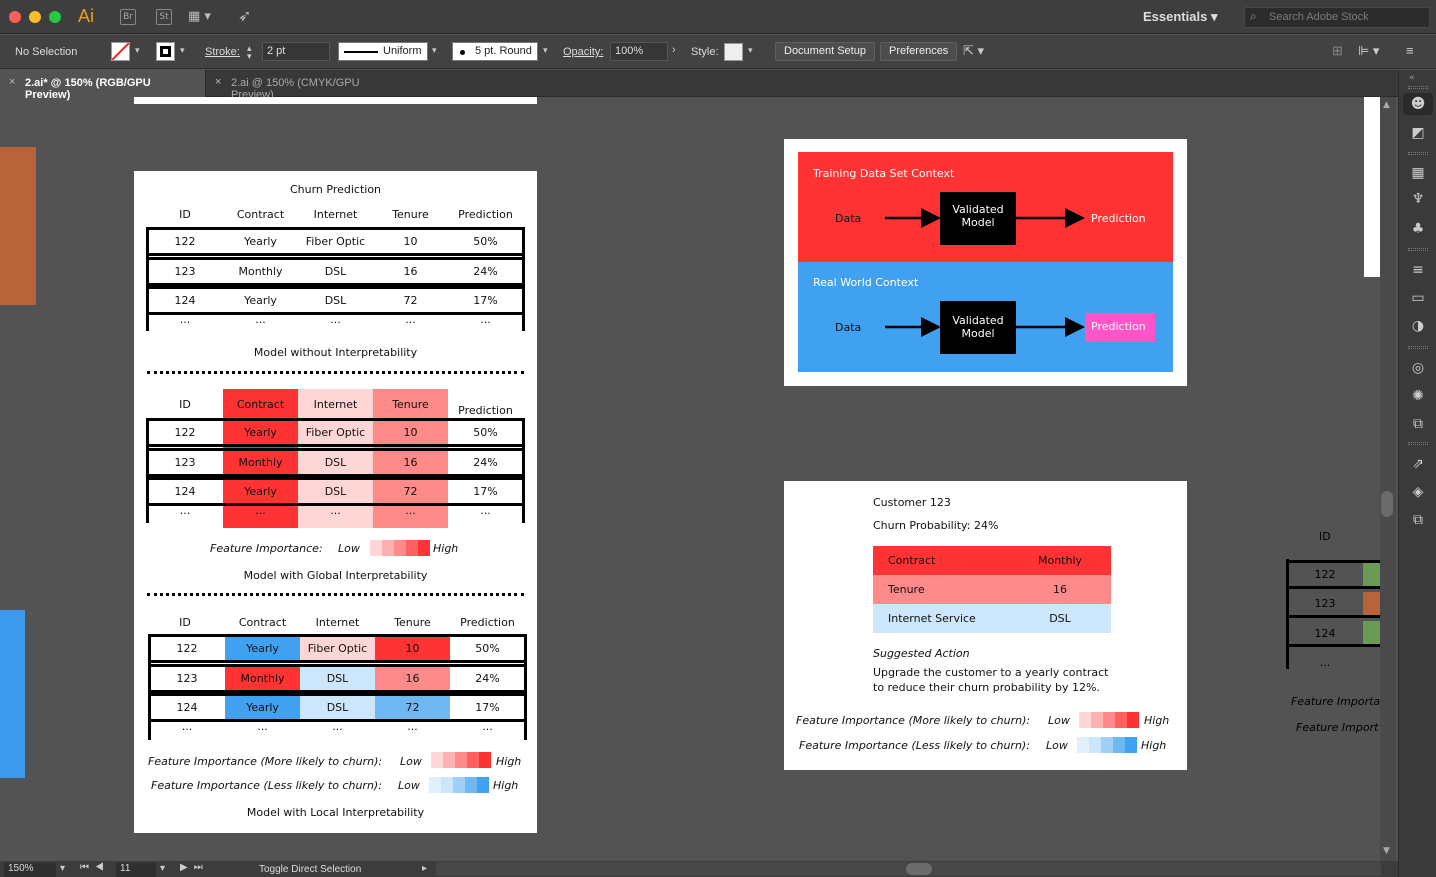 The width and height of the screenshot is (1436, 877). I want to click on customer-id: Customer 123, so click(912, 502).